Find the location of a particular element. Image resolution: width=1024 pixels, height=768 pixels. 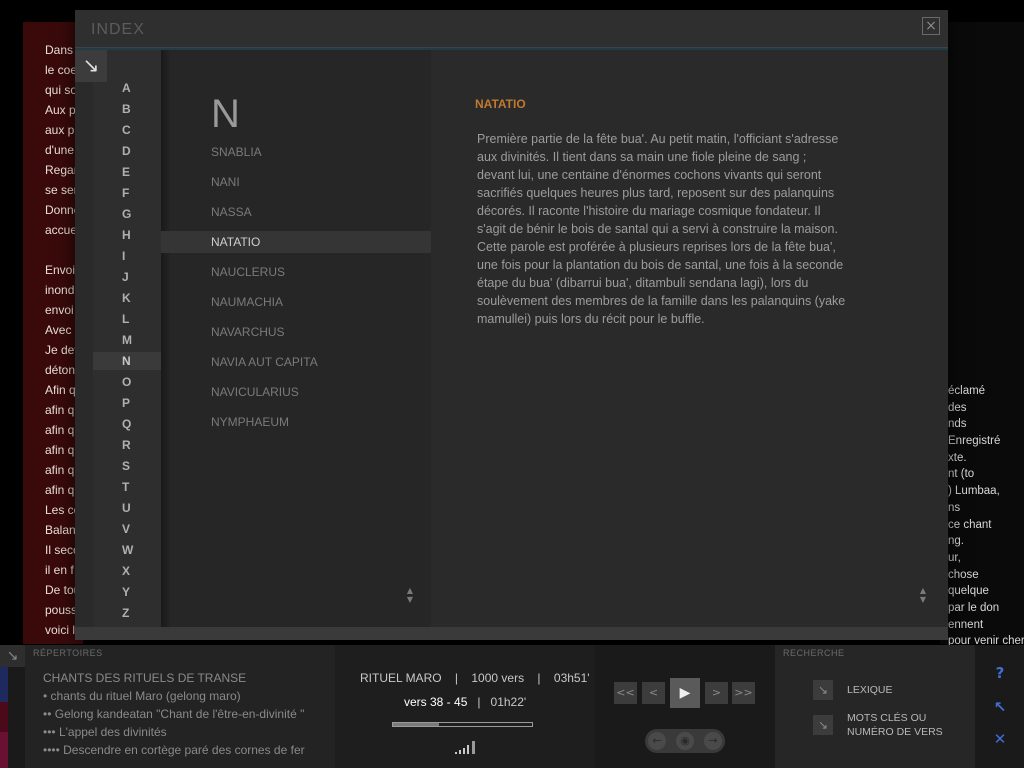

previous-button: < is located at coordinates (653, 693).